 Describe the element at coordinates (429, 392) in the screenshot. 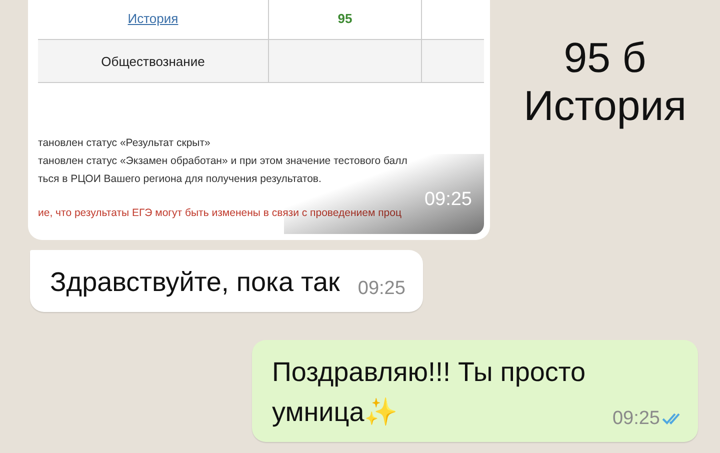

I see `message-text: Поздравляю!!! Ты просто умница✨` at that location.